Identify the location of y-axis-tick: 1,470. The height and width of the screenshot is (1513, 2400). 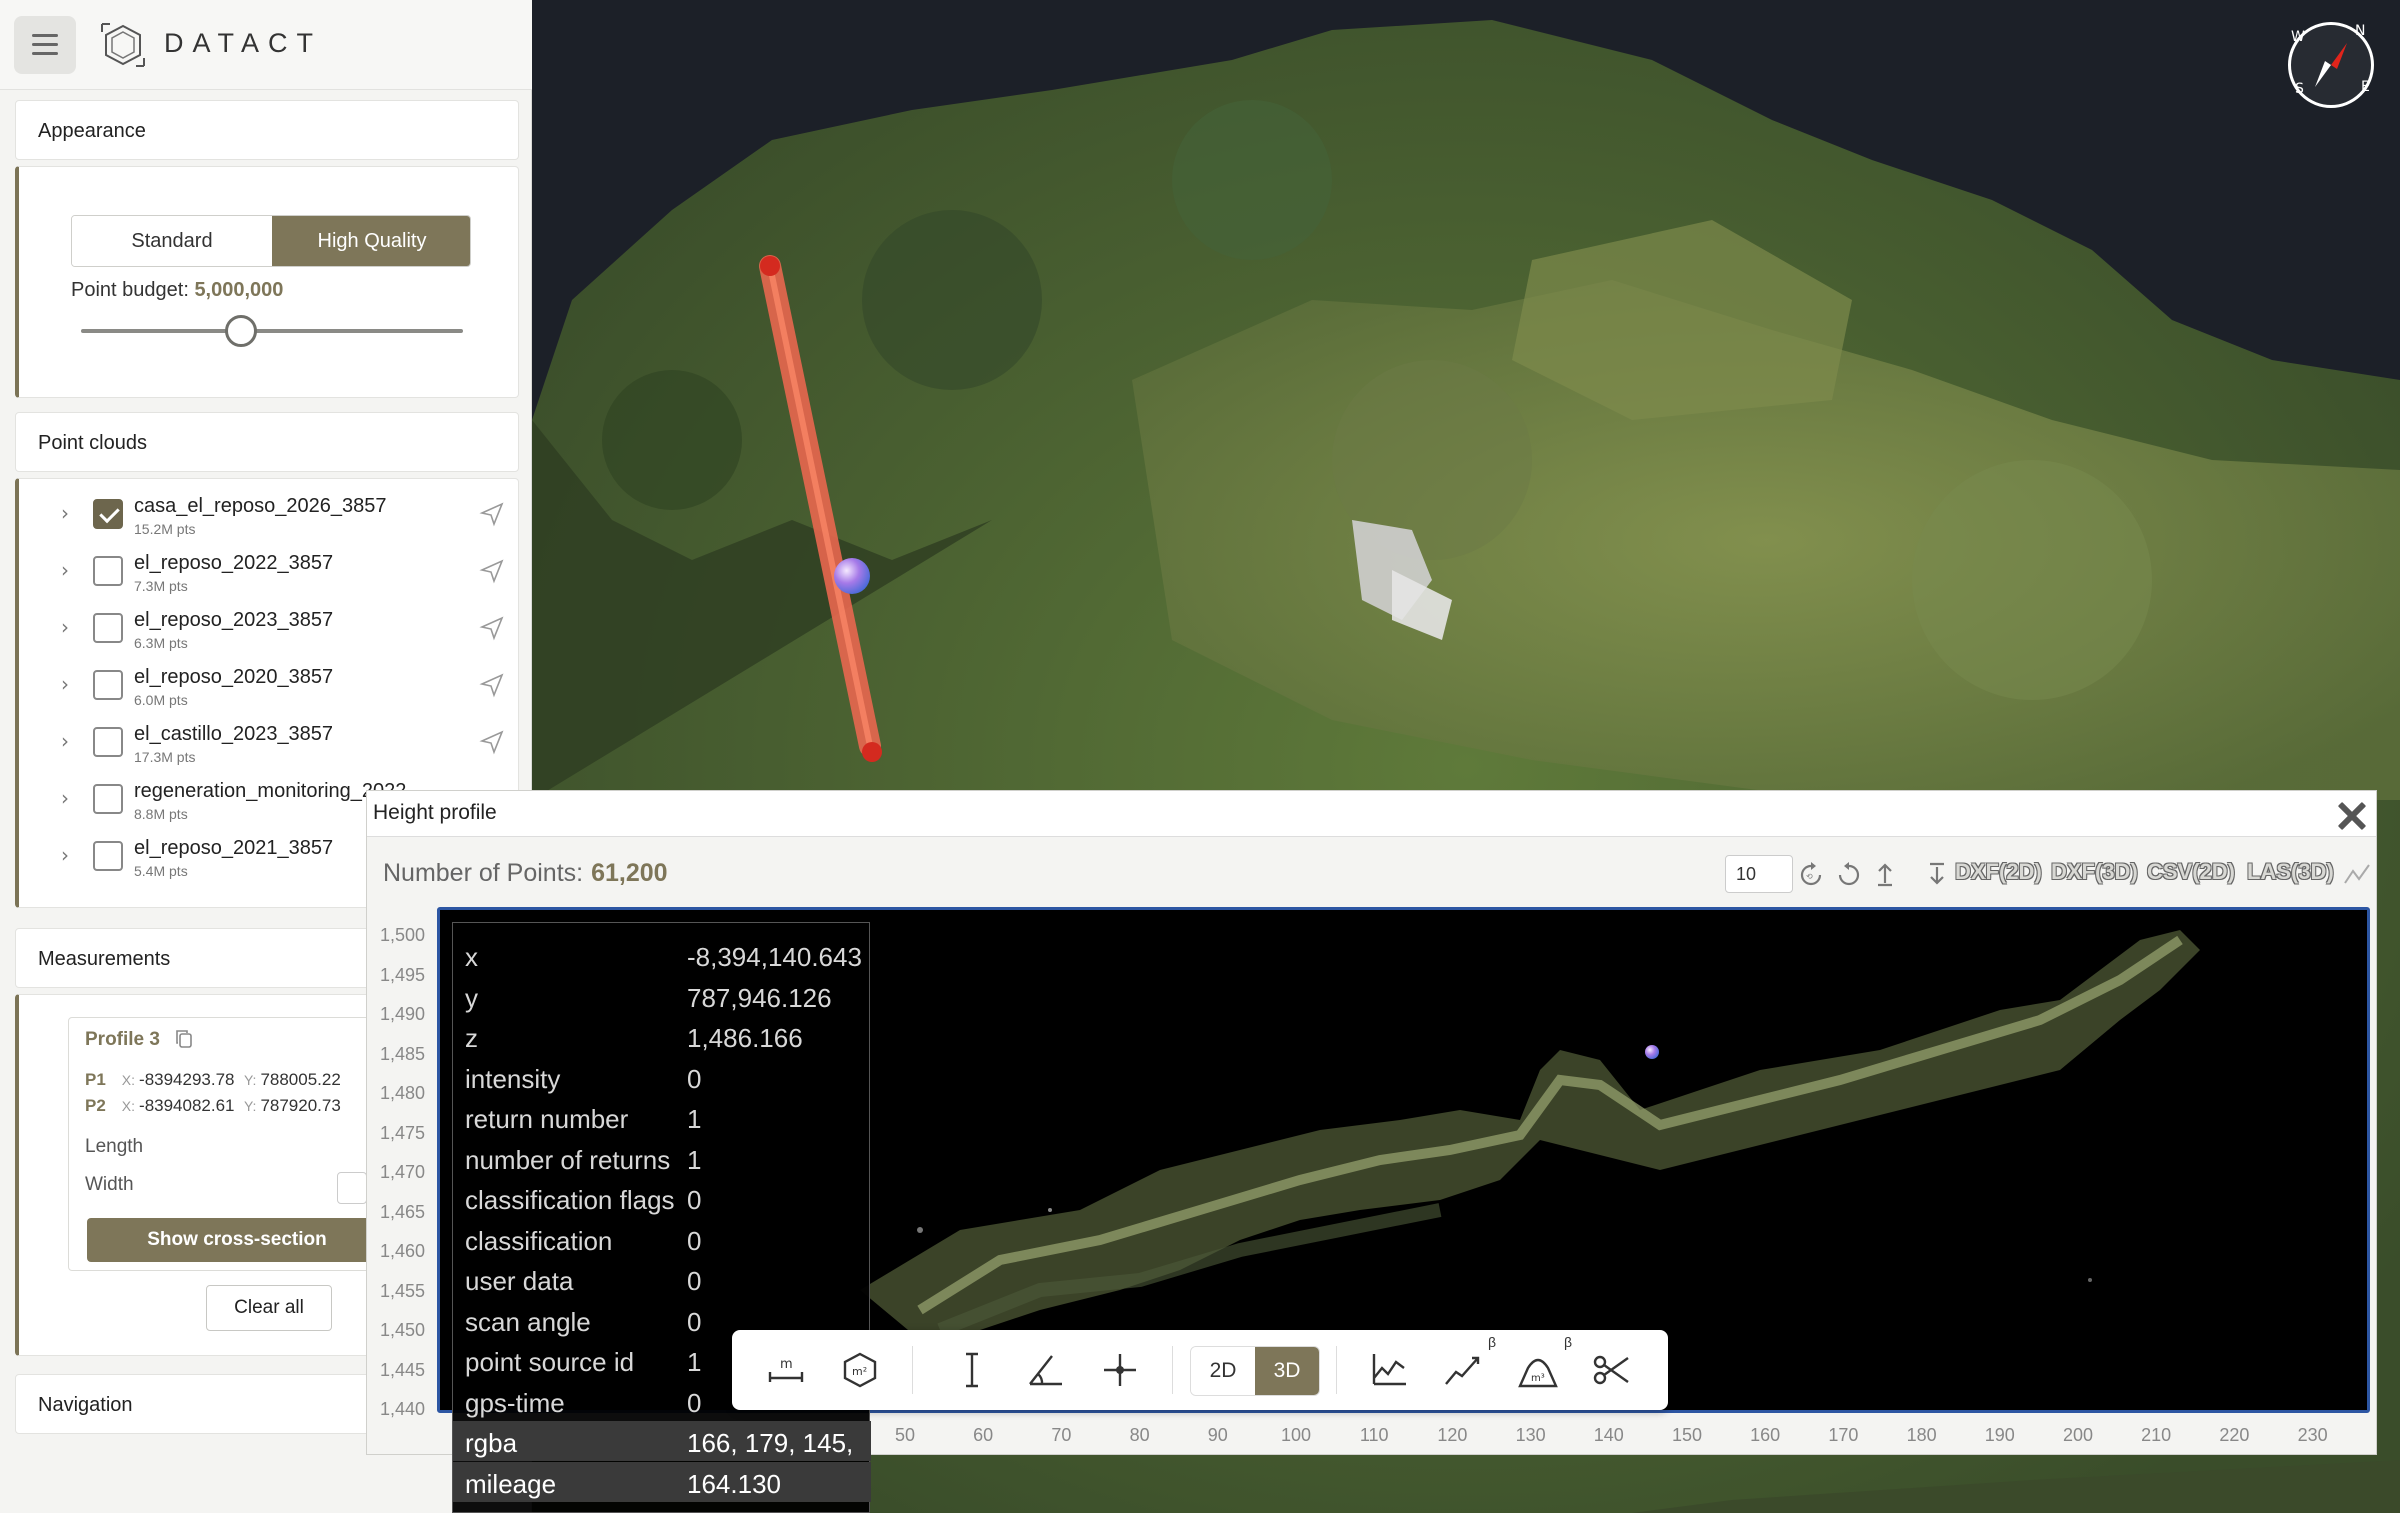
(402, 1172).